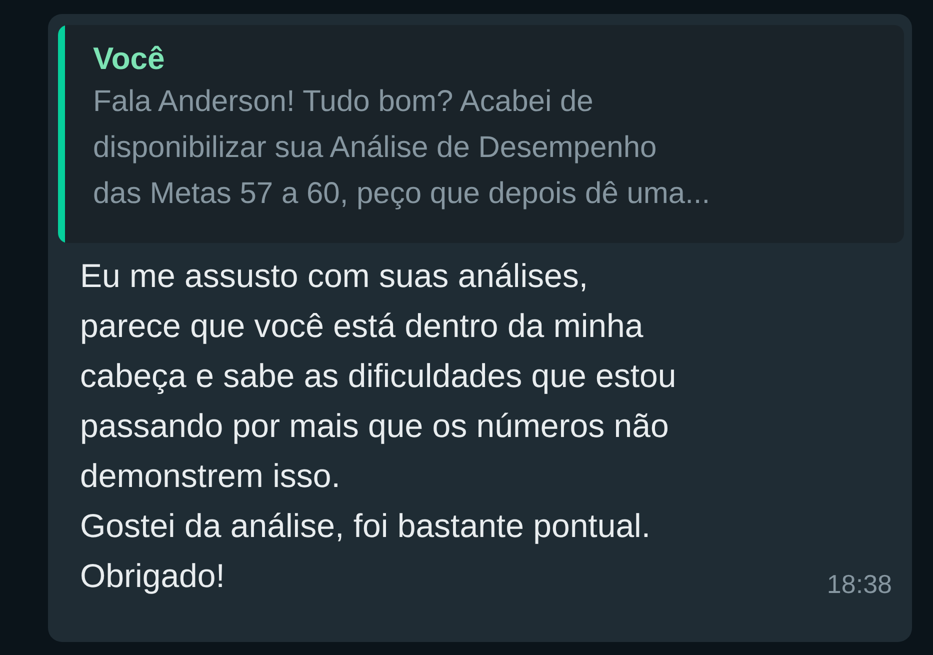  Describe the element at coordinates (859, 584) in the screenshot. I see `message-time: 18:38` at that location.